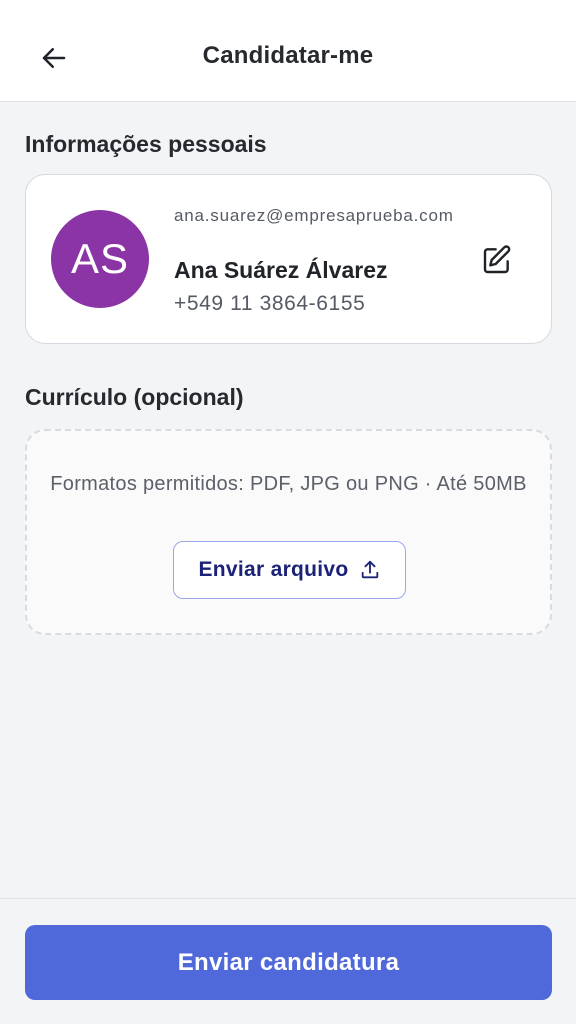 The image size is (576, 1024). I want to click on profile-email: ana.suarez@empresaprueba.com, so click(314, 215).